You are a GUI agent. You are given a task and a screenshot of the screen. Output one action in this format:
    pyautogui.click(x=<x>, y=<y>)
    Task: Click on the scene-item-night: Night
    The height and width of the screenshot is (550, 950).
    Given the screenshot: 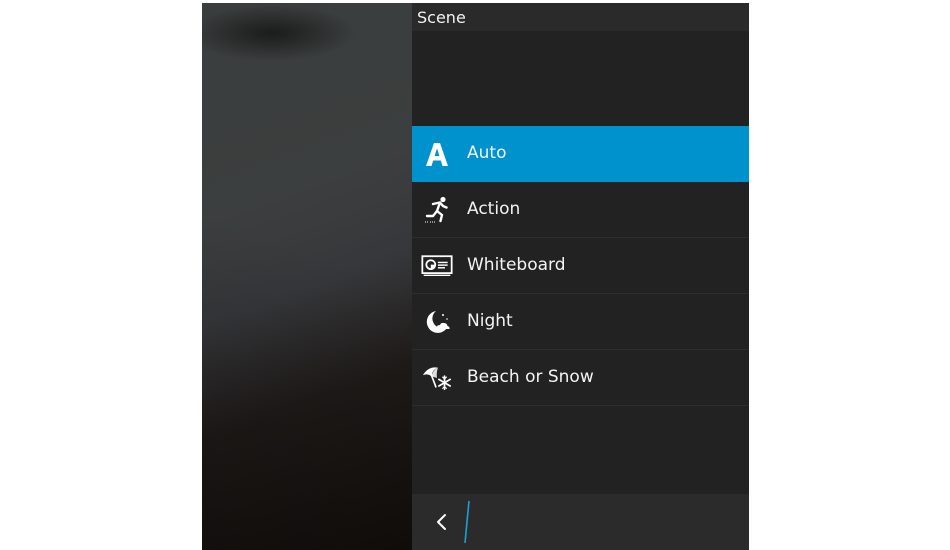 What is the action you would take?
    pyautogui.click(x=580, y=322)
    